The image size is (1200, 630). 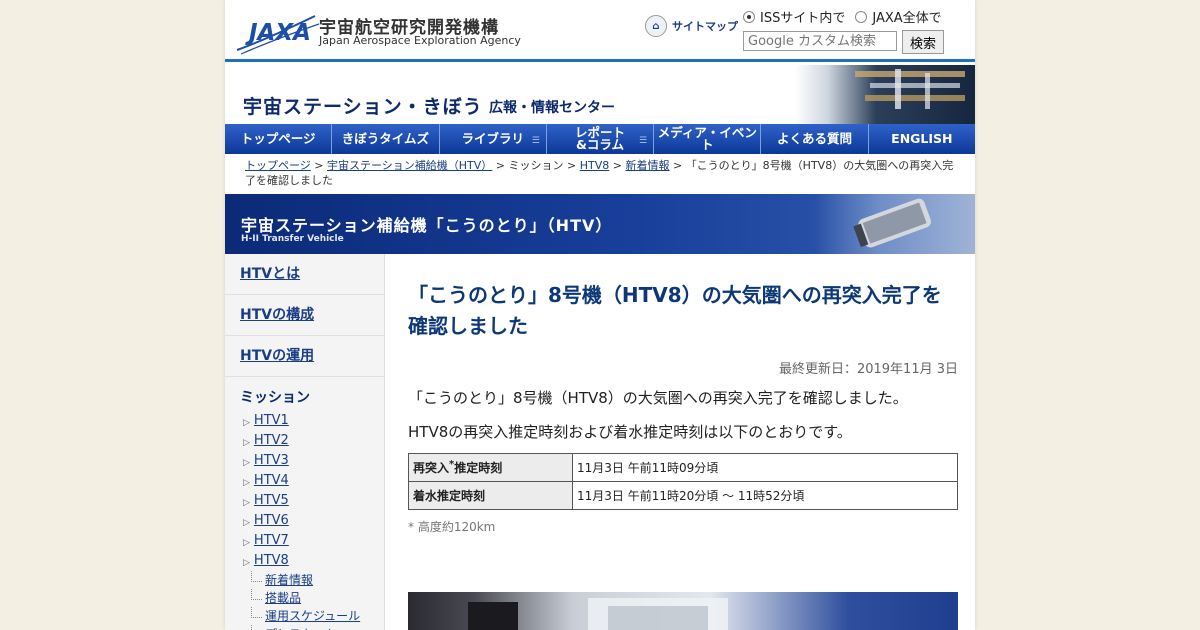 What do you see at coordinates (271, 541) in the screenshot?
I see `mission-link: HTV7` at bounding box center [271, 541].